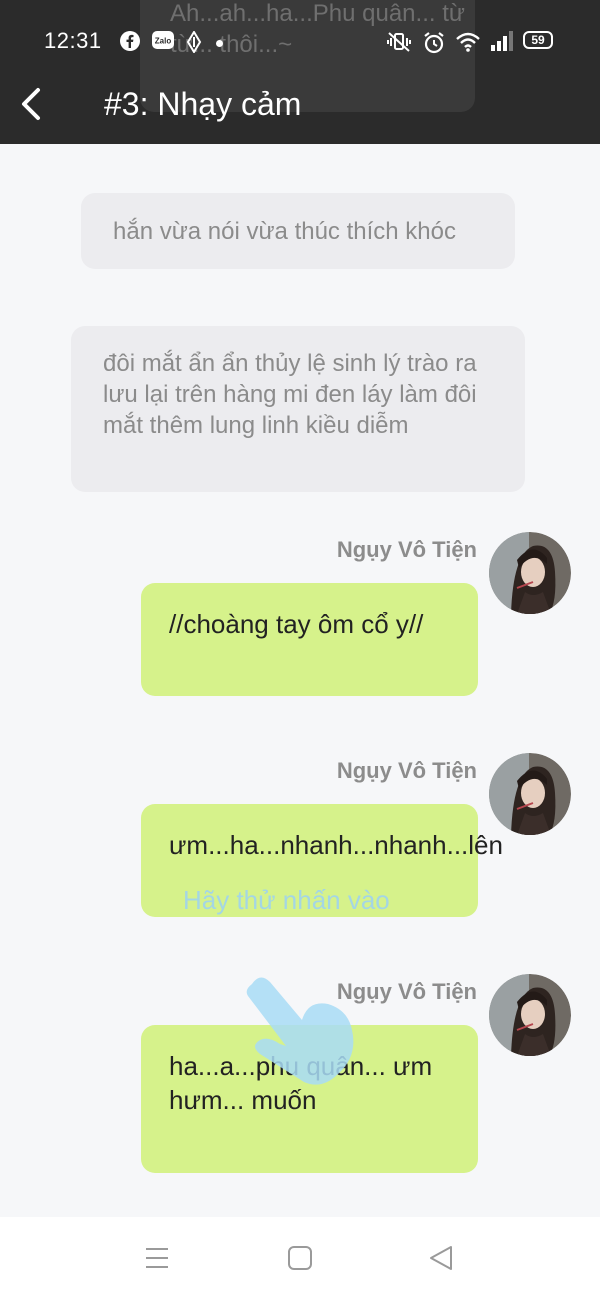  Describe the element at coordinates (502, 41) in the screenshot. I see `signal-icon` at that location.